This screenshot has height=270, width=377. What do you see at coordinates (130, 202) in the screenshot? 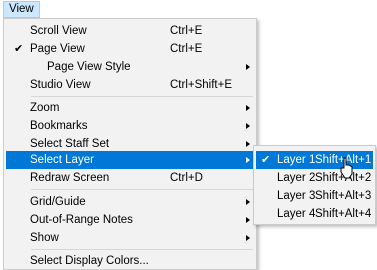
I see `menu-item-grid-guide: Grid/Guide` at bounding box center [130, 202].